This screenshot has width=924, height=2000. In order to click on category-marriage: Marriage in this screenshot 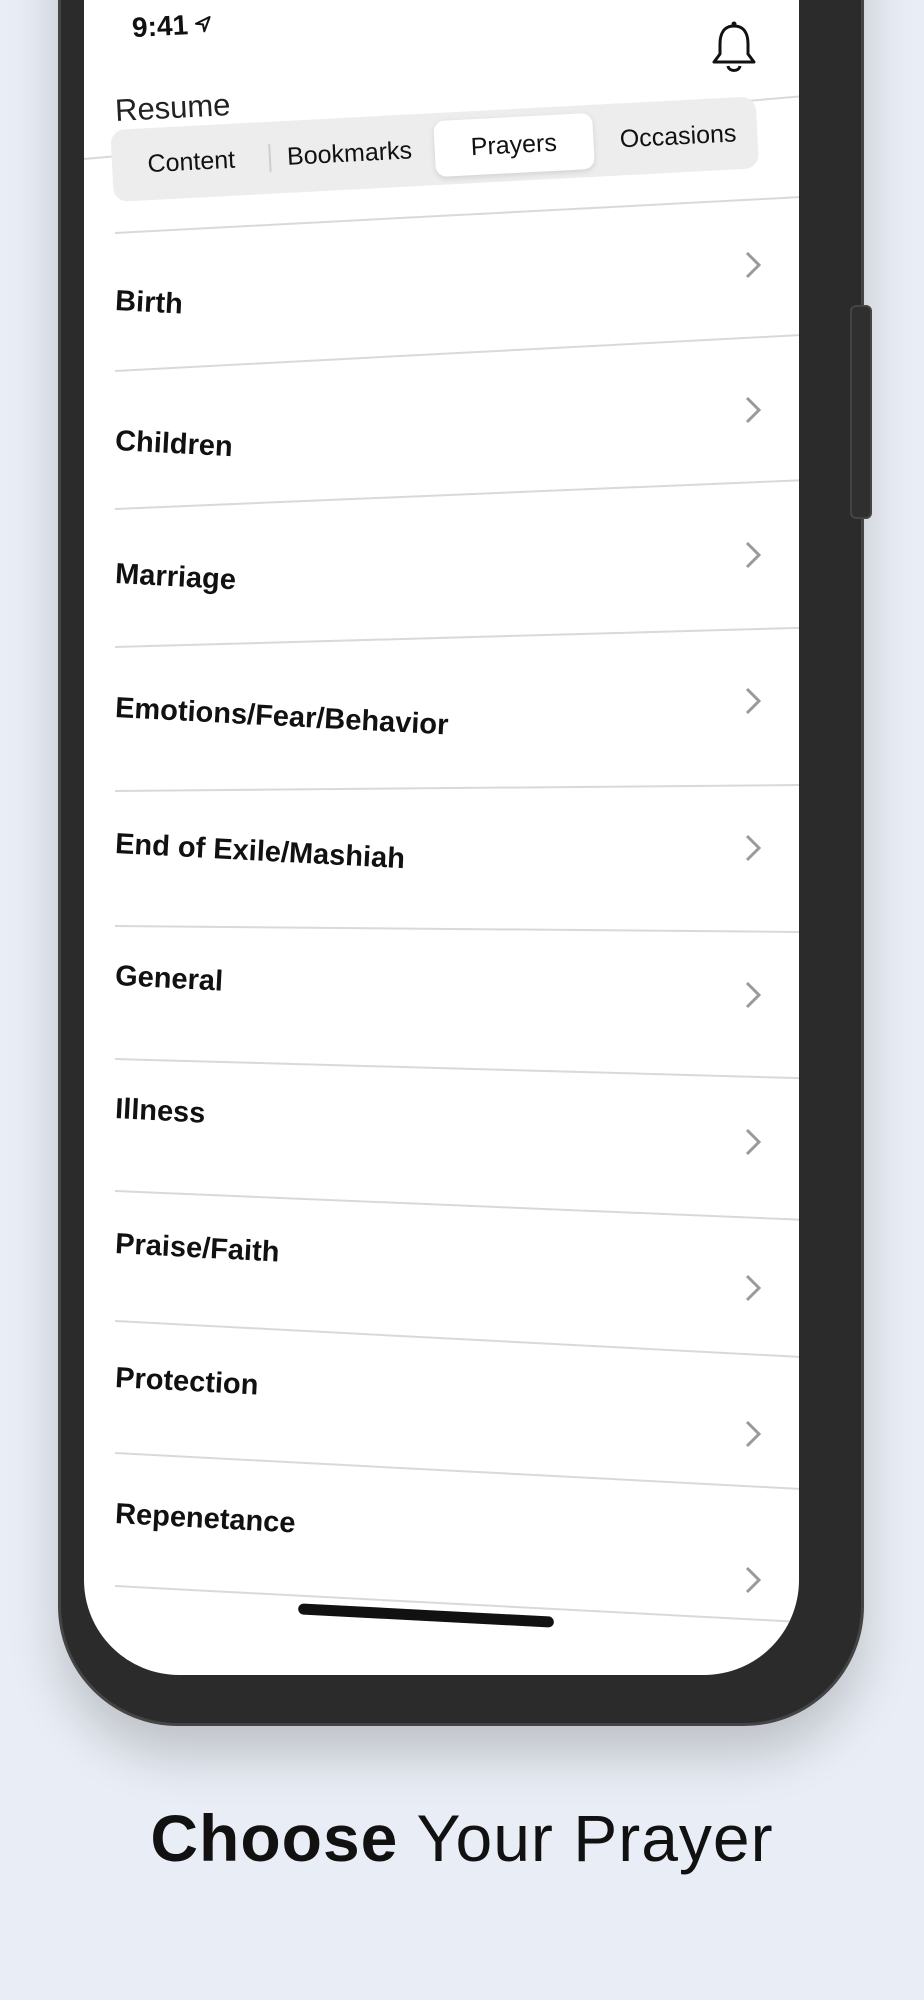, I will do `click(175, 581)`.